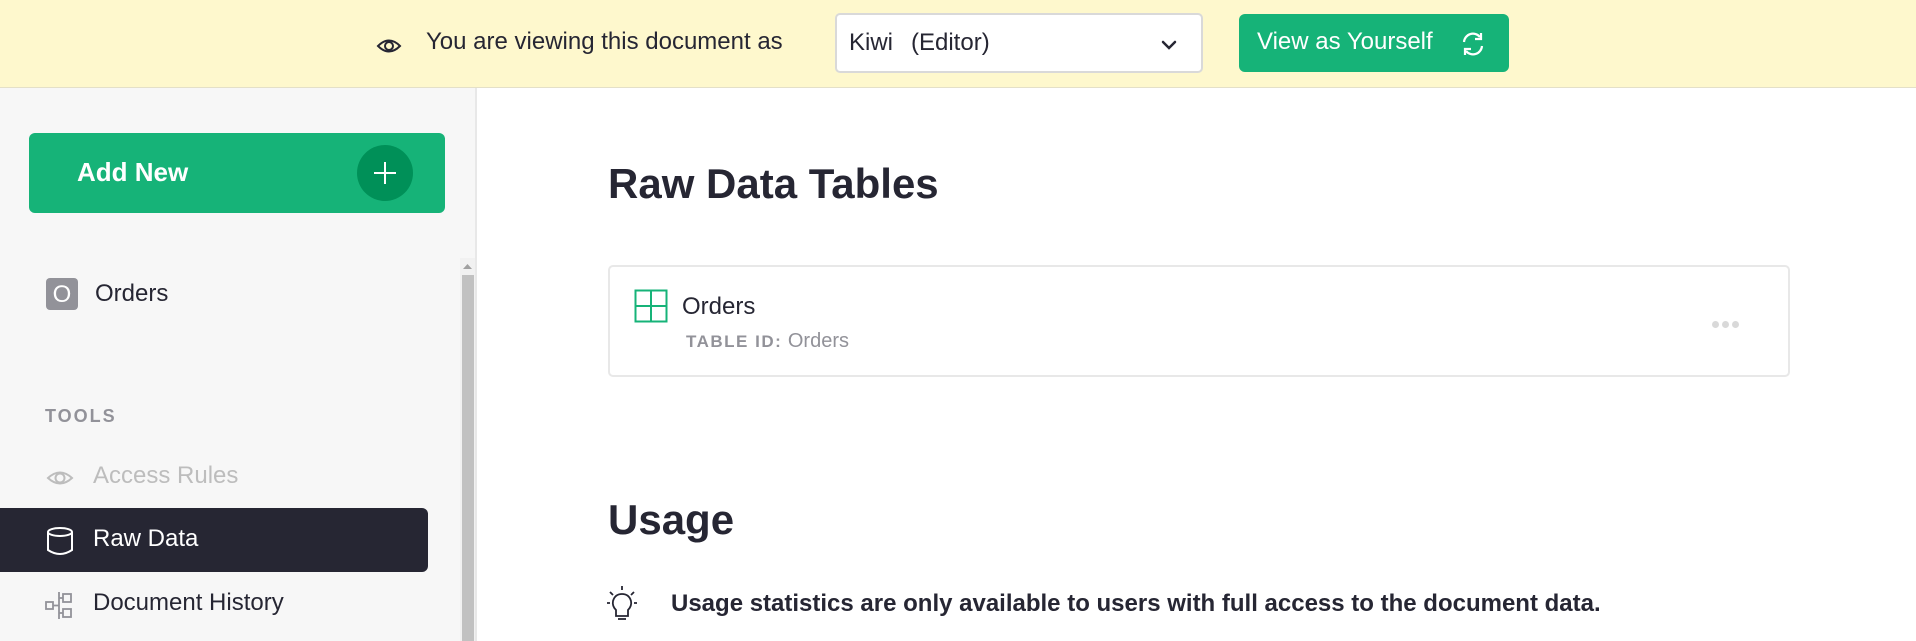  I want to click on table-id: TABLE ID: Orders, so click(767, 341).